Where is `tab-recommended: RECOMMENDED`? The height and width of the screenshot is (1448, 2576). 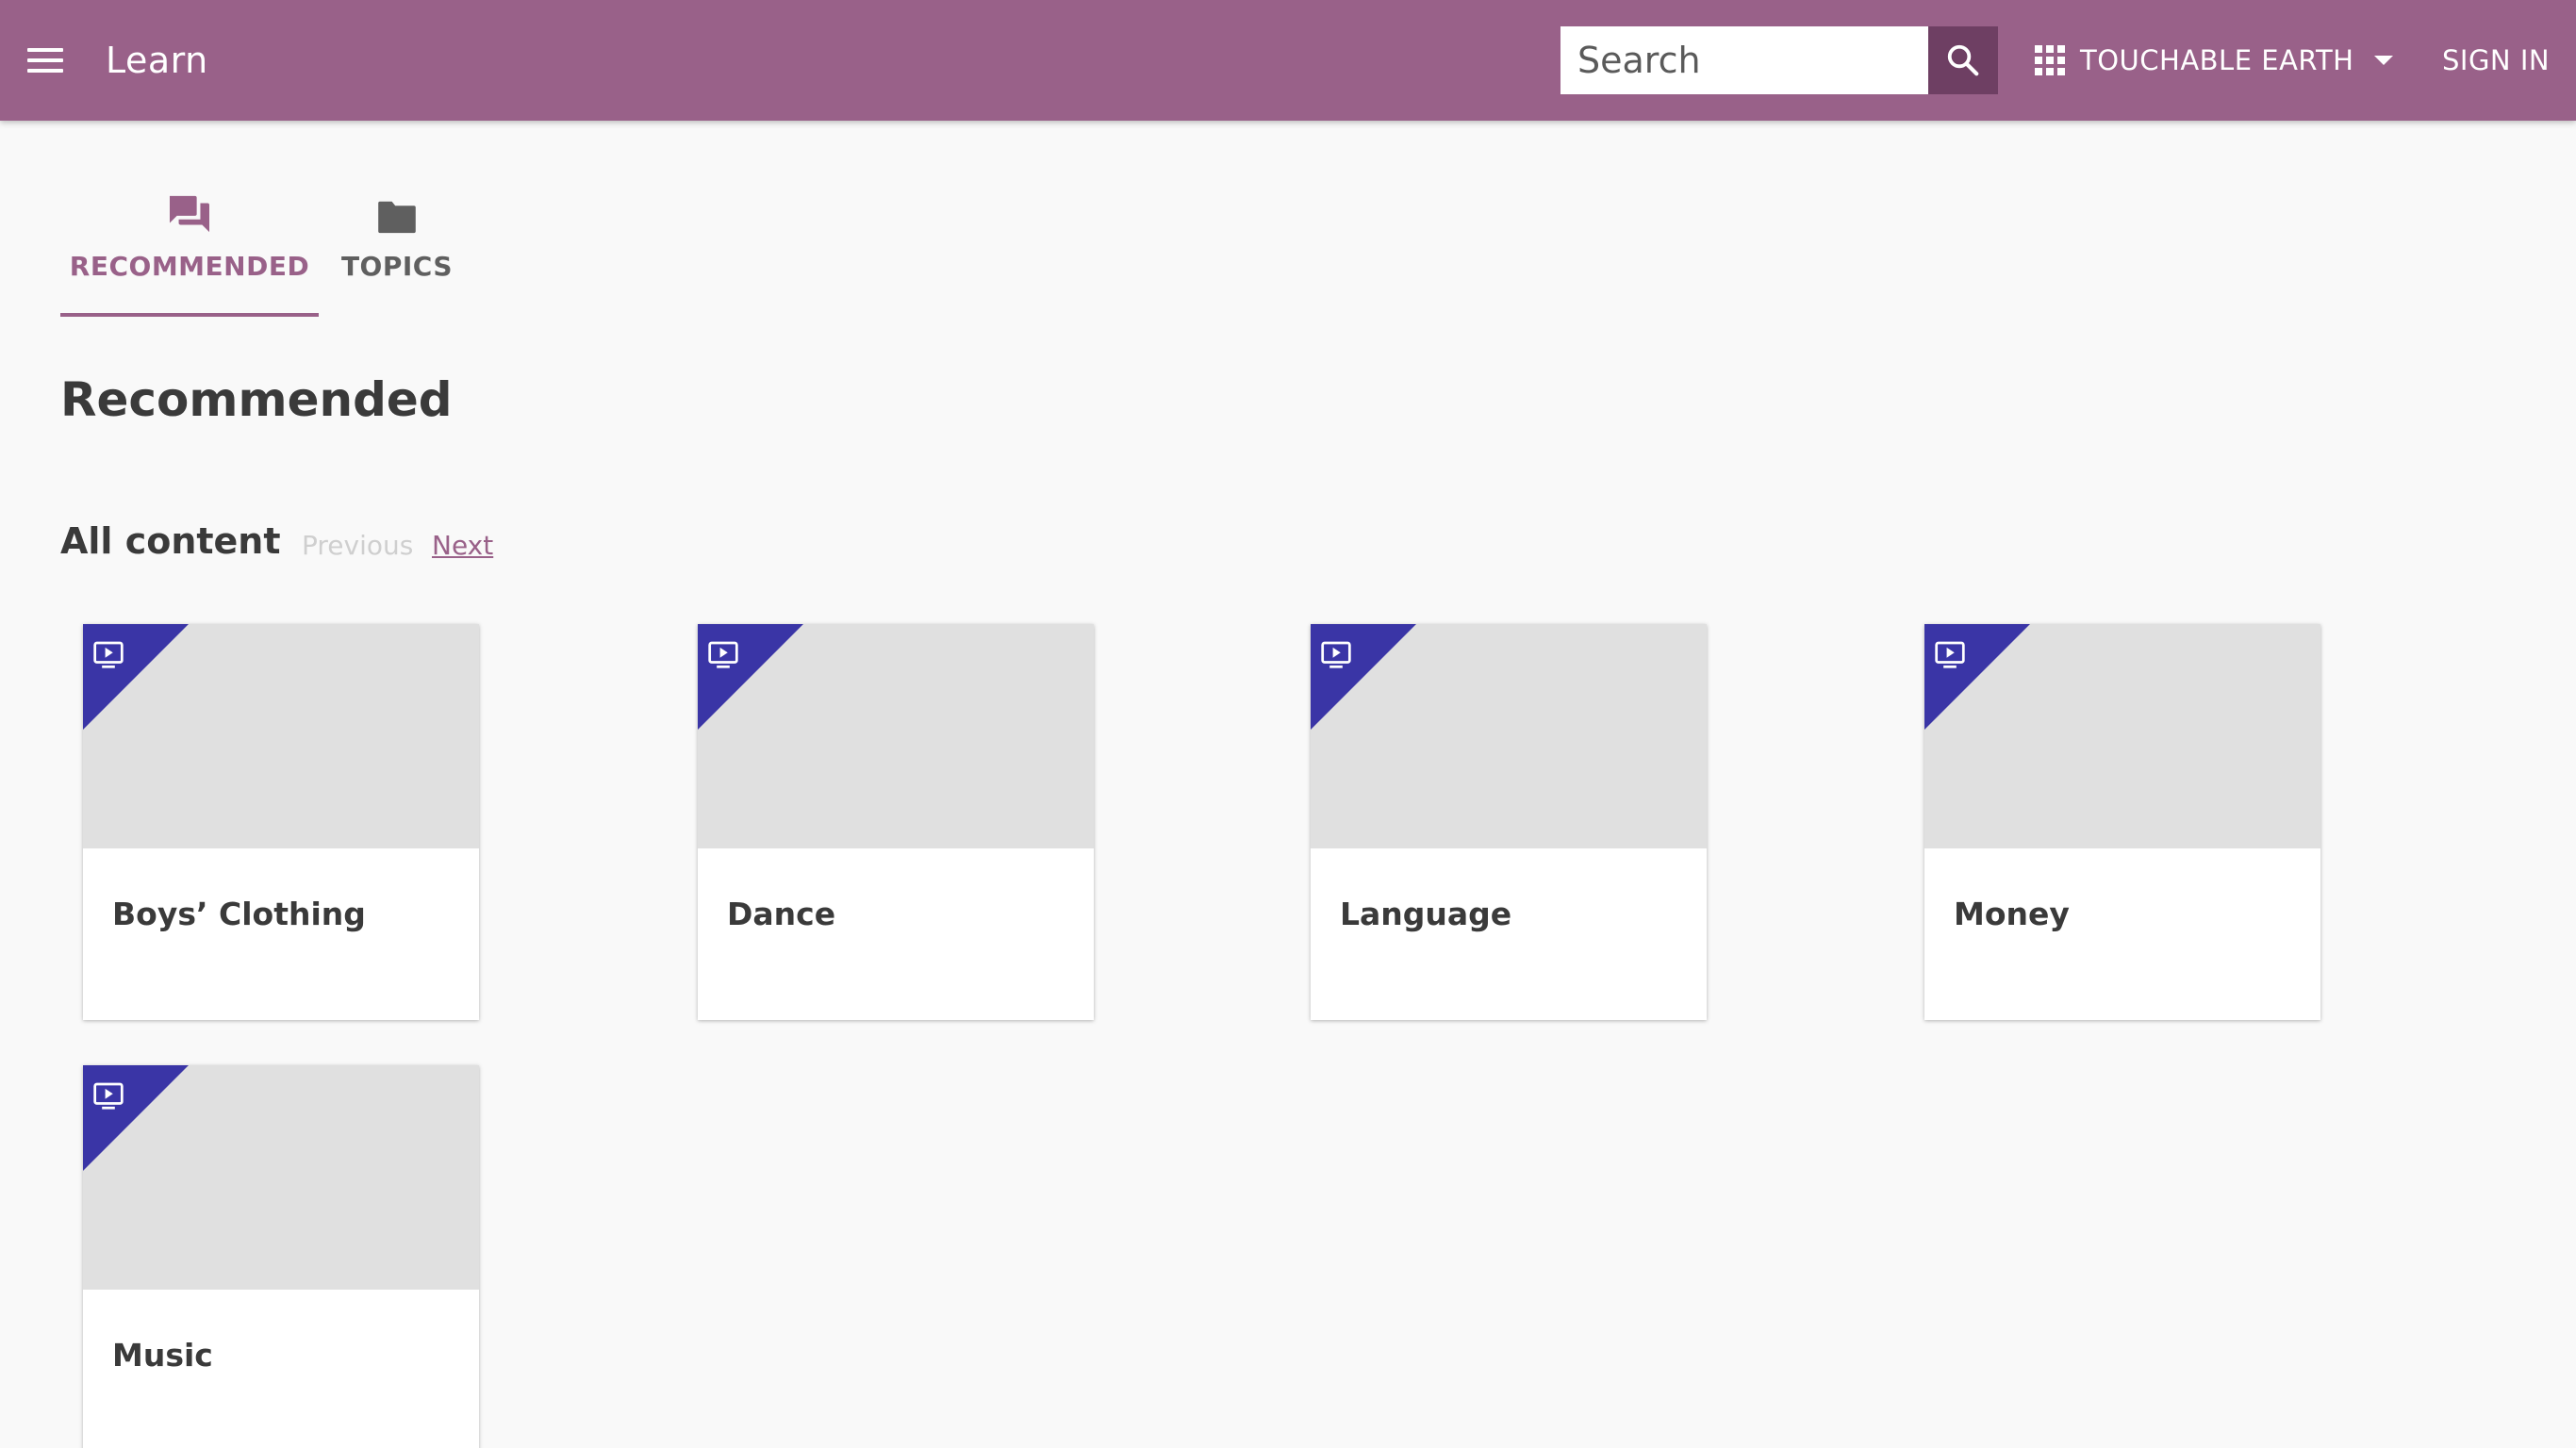
tab-recommended: RECOMMENDED is located at coordinates (189, 253).